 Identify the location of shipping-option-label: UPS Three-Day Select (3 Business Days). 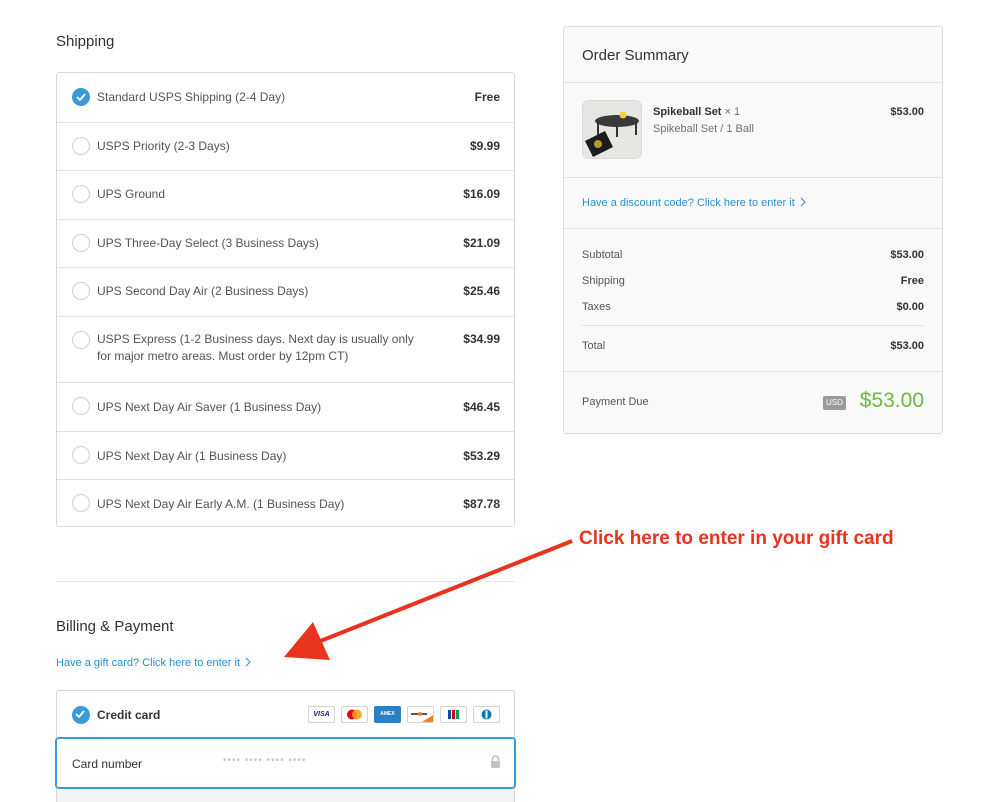
(208, 243).